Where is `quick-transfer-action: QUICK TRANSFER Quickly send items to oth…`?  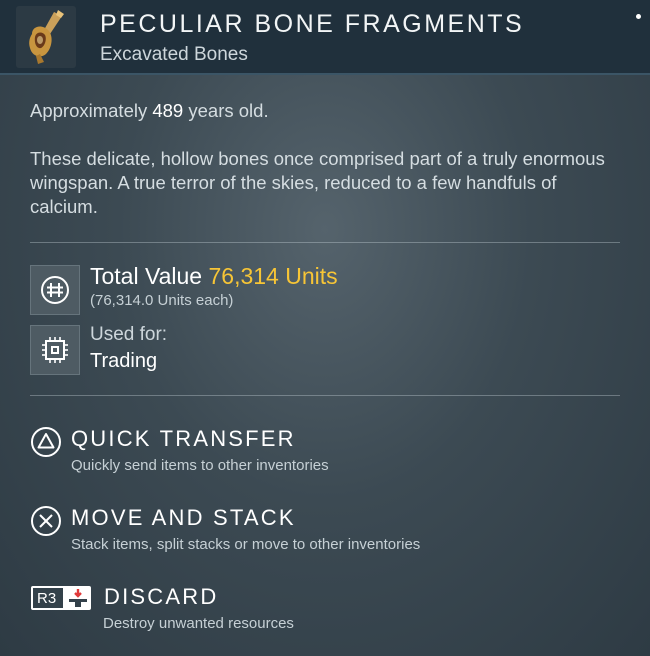
quick-transfer-action: QUICK TRANSFER Quickly send items to oth… is located at coordinates (325, 456).